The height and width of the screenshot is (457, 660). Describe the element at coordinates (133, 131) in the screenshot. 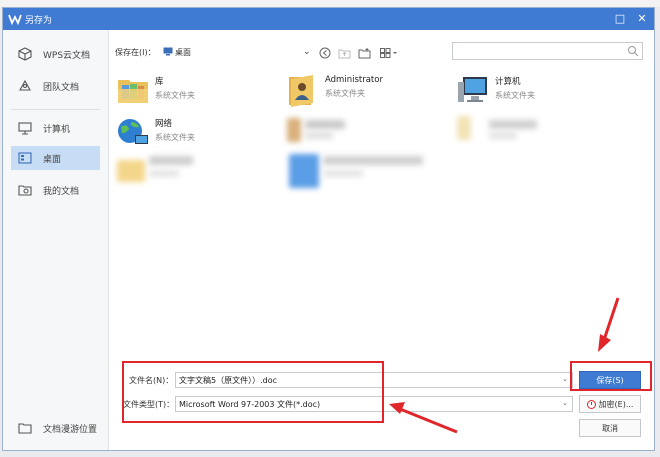

I see `network-icon` at that location.